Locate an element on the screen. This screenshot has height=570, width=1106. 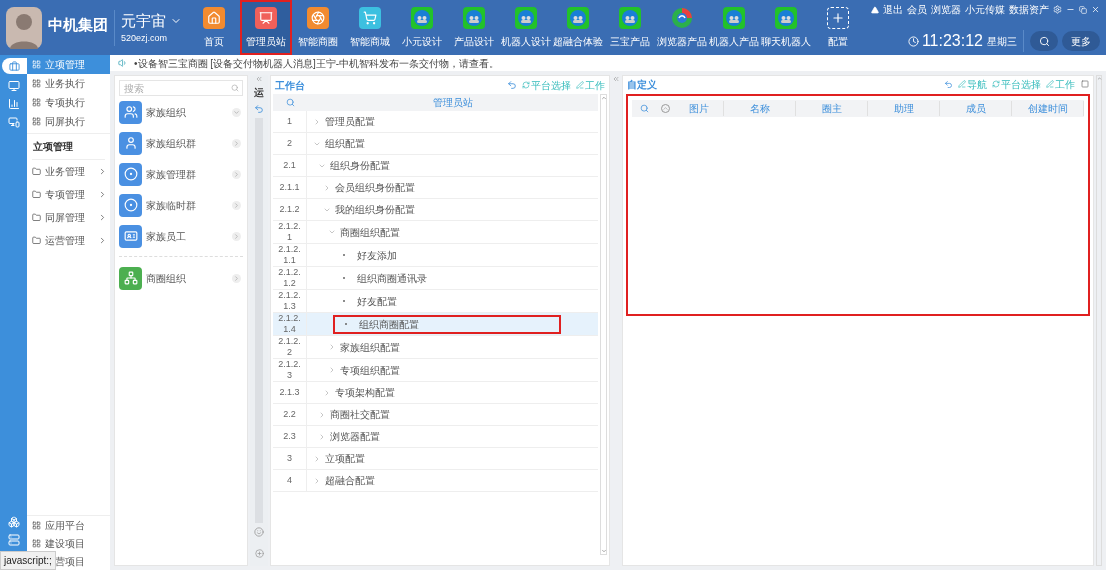
search-button is located at coordinates (1044, 41).